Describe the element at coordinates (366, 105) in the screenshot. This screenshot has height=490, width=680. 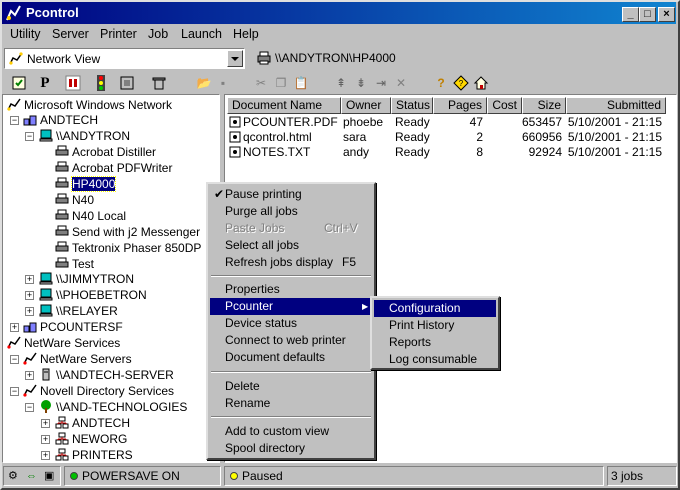
I see `column-owner: Owner` at that location.